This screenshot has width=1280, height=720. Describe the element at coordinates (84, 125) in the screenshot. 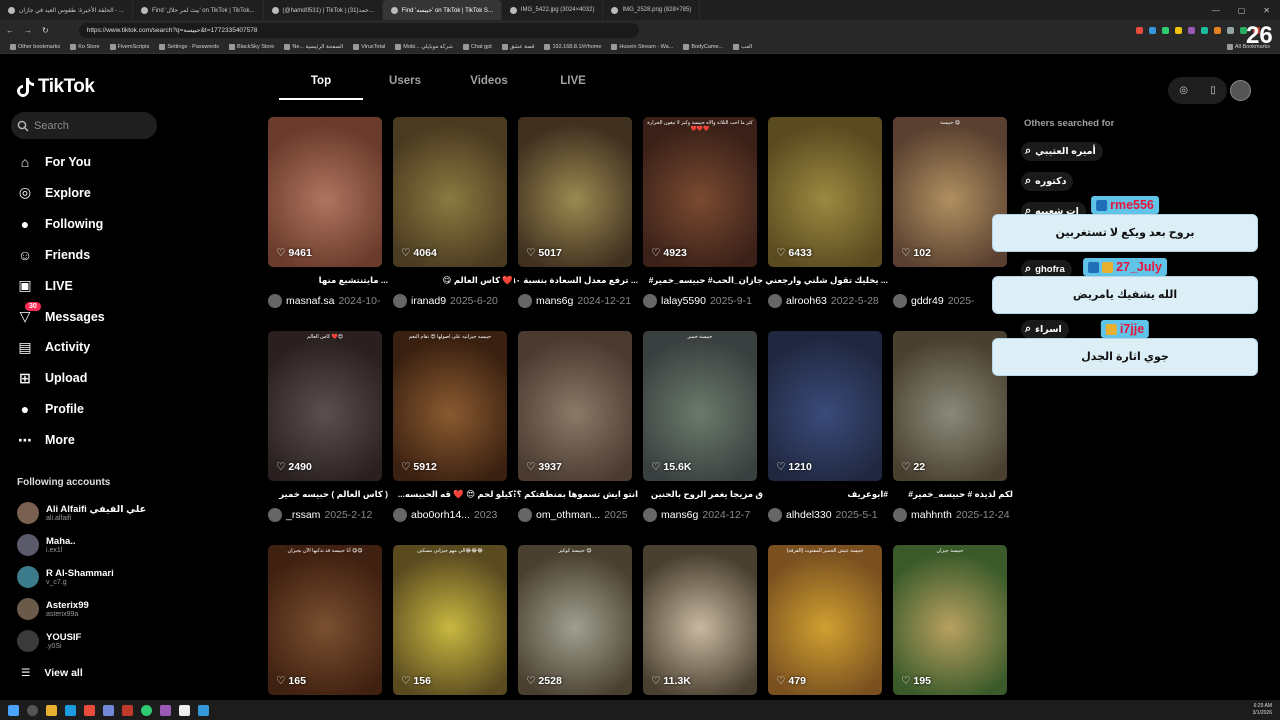

I see `search-input: Search` at that location.